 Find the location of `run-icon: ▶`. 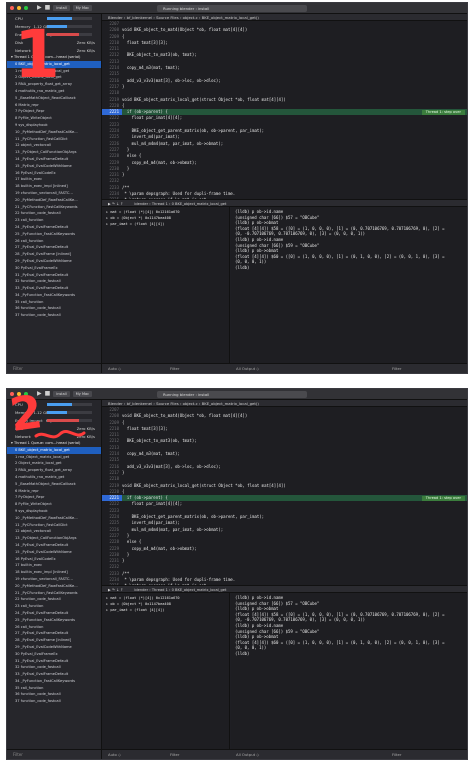

run-icon: ▶ is located at coordinates (39, 8).